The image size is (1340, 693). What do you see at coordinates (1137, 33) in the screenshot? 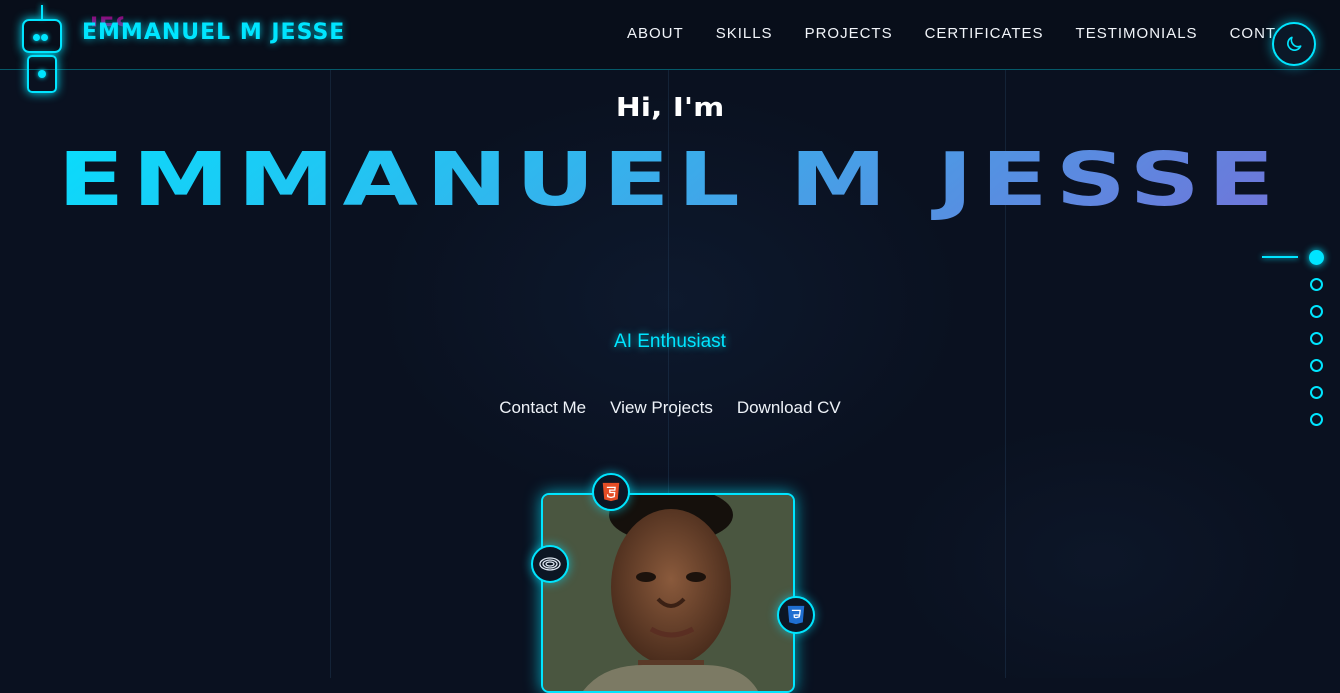
I see `nav-testimonials: TESTIMONIALS` at bounding box center [1137, 33].